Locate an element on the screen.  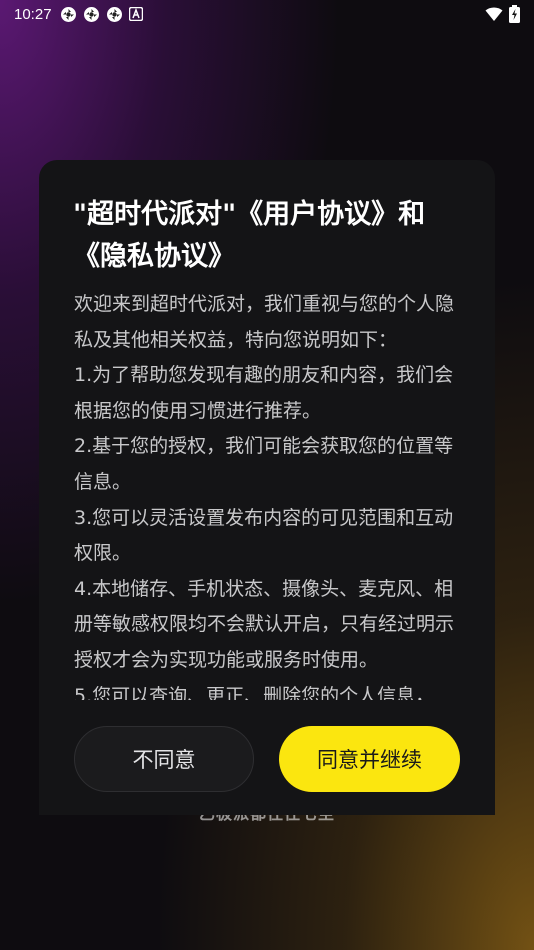
wifi-icon is located at coordinates (494, 14).